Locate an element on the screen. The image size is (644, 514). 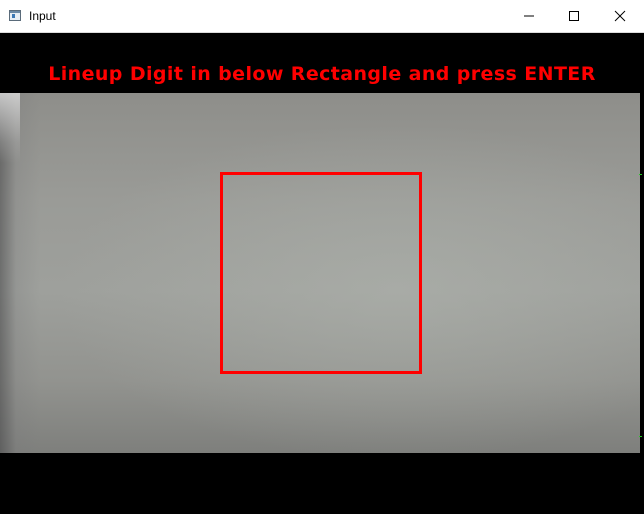
maximize-button is located at coordinates (574, 16).